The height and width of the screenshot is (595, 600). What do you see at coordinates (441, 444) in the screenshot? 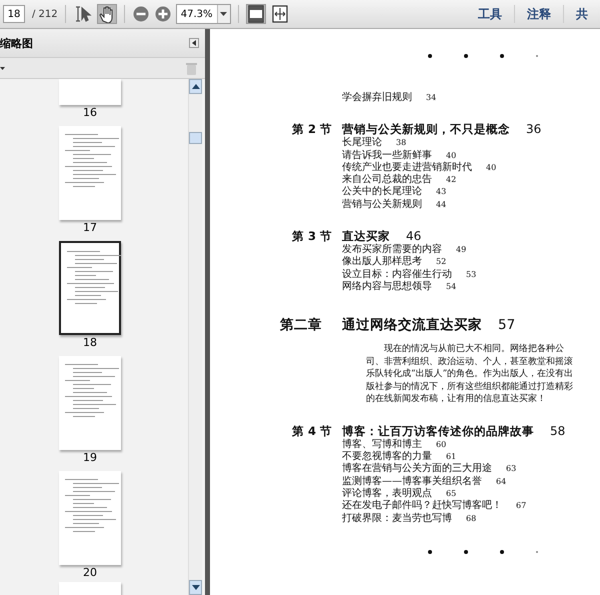
I see `page-number: 60` at bounding box center [441, 444].